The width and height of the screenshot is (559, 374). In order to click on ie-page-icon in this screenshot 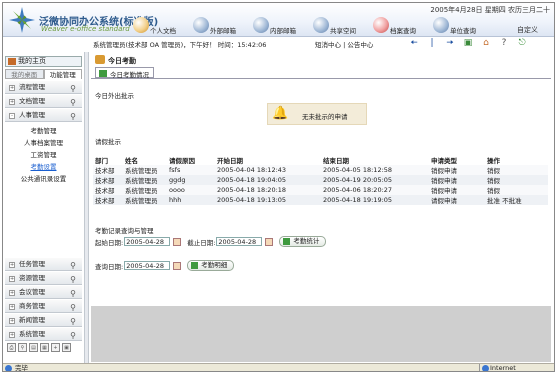, I will do `click(8, 368)`.